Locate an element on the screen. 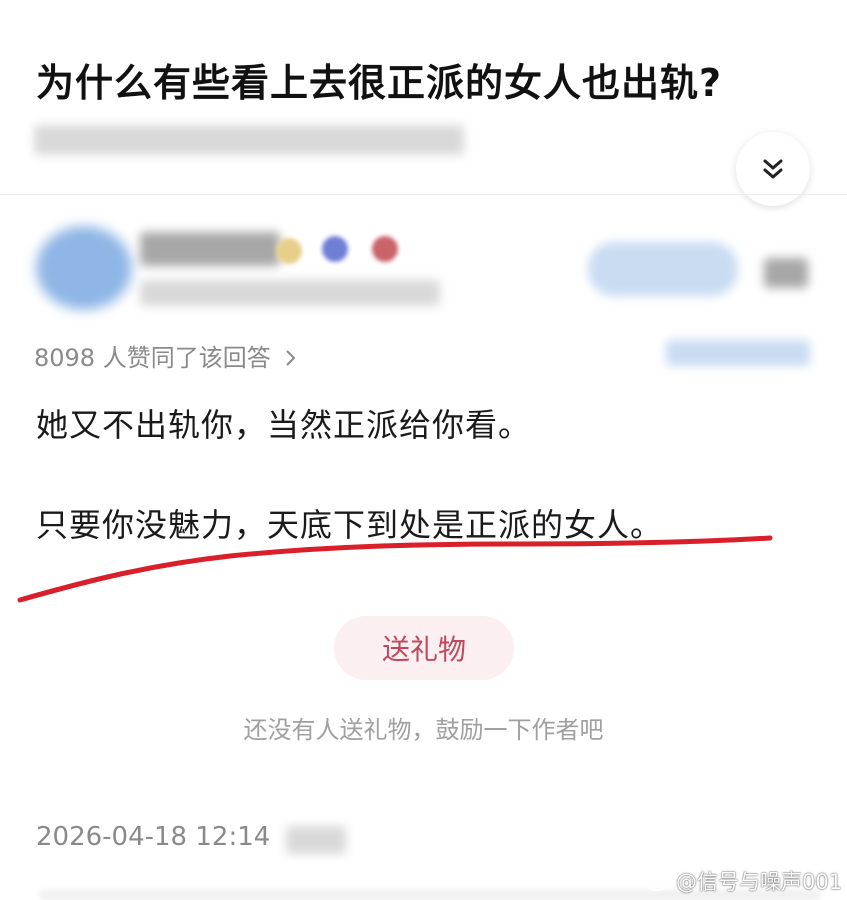  red-underline-annotation is located at coordinates (395, 569).